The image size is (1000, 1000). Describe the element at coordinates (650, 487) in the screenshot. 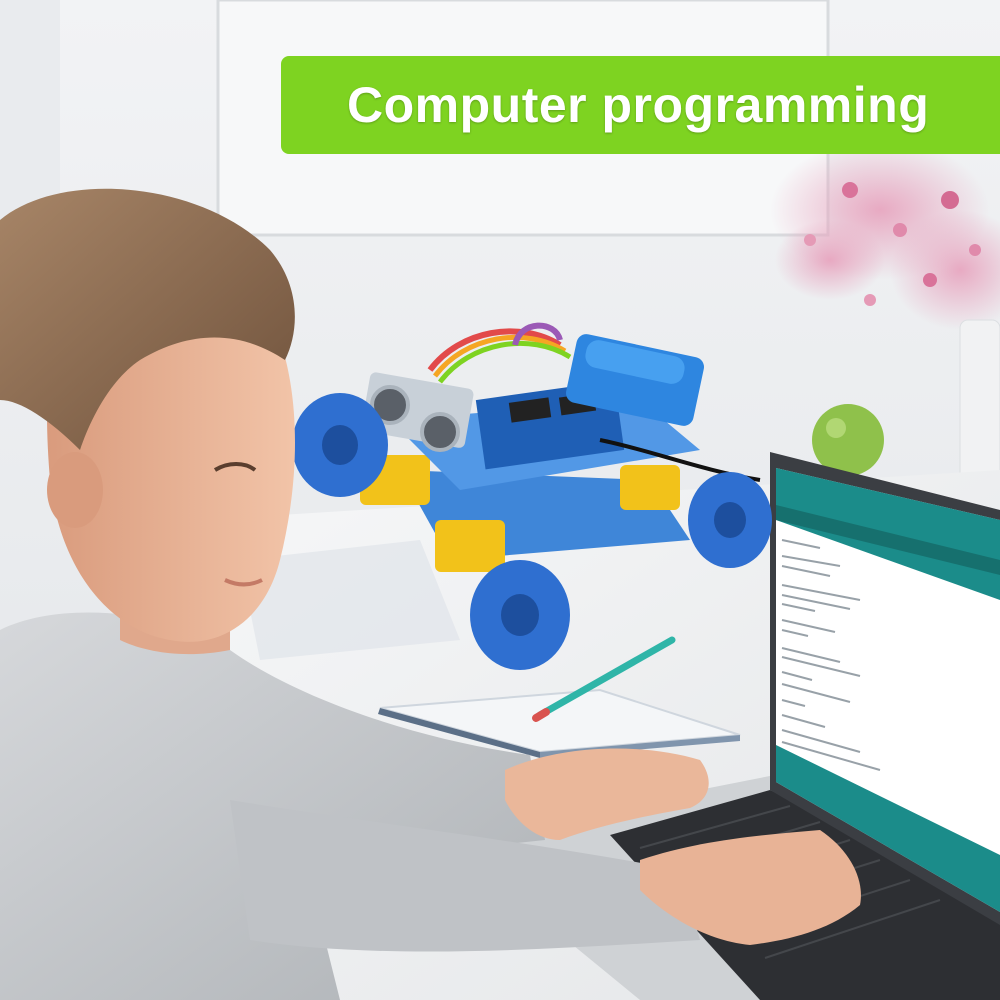

I see `motor-right-rear` at that location.